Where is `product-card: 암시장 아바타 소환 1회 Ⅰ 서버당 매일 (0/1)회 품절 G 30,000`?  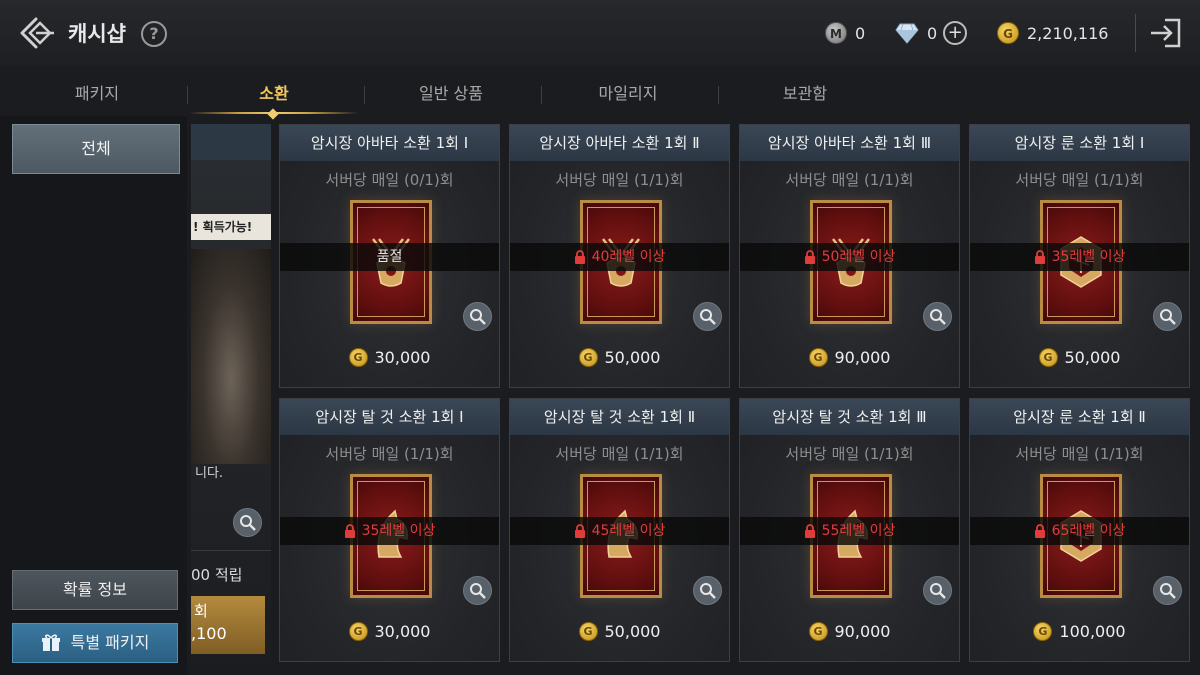 product-card: 암시장 아바타 소환 1회 Ⅰ 서버당 매일 (0/1)회 품절 G 30,000 is located at coordinates (389, 256).